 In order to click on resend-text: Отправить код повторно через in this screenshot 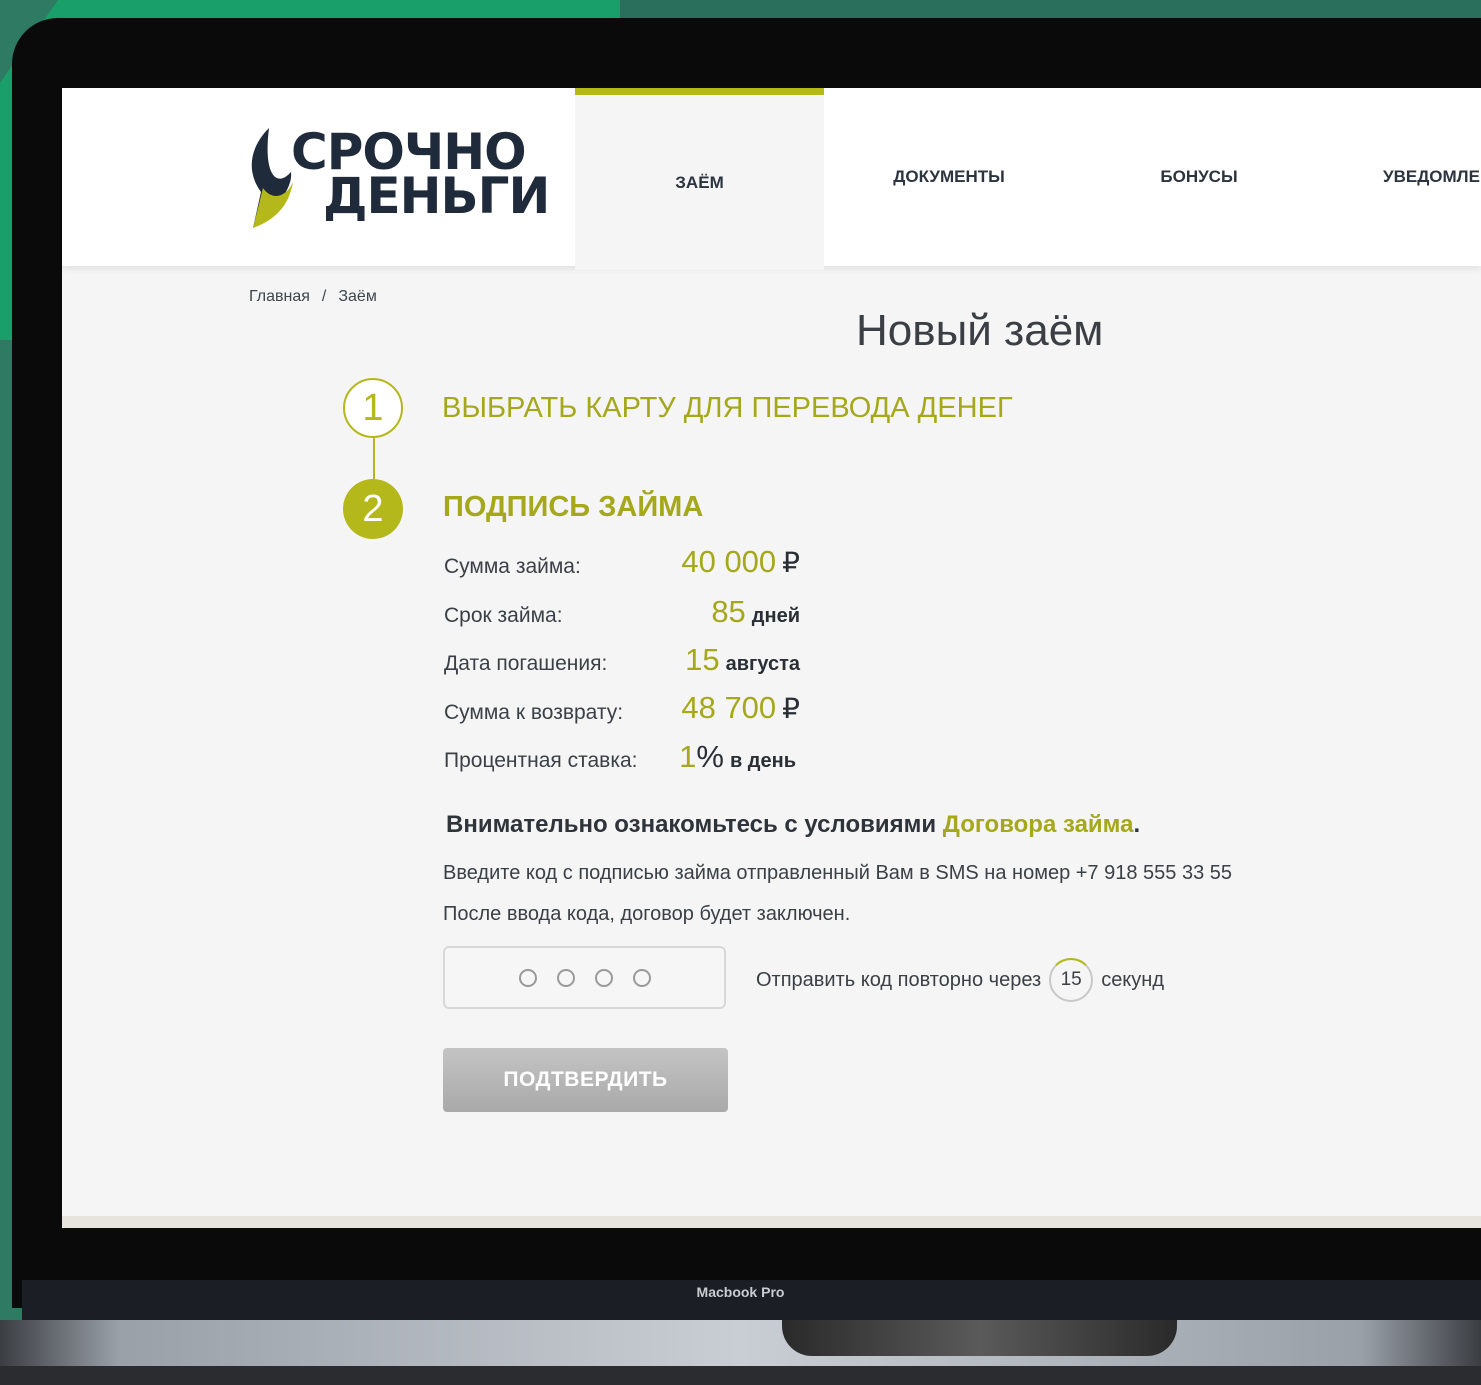, I will do `click(899, 979)`.